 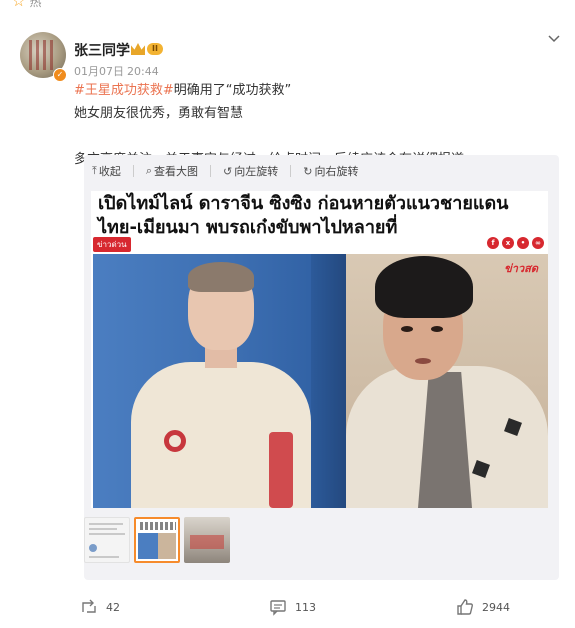 What do you see at coordinates (19, 5) in the screenshot?
I see `star-icon: ☆` at bounding box center [19, 5].